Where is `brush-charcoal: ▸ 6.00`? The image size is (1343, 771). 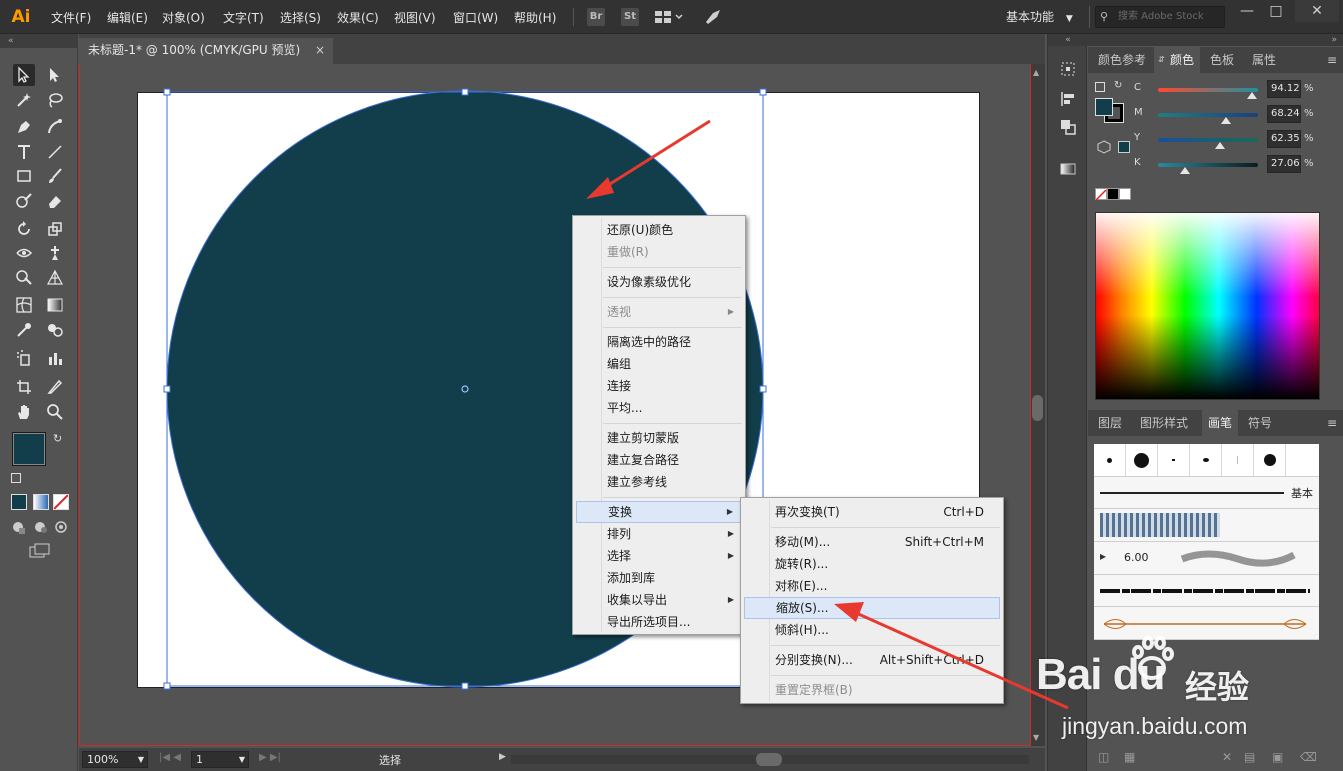
brush-charcoal: ▸ 6.00 is located at coordinates (1206, 558).